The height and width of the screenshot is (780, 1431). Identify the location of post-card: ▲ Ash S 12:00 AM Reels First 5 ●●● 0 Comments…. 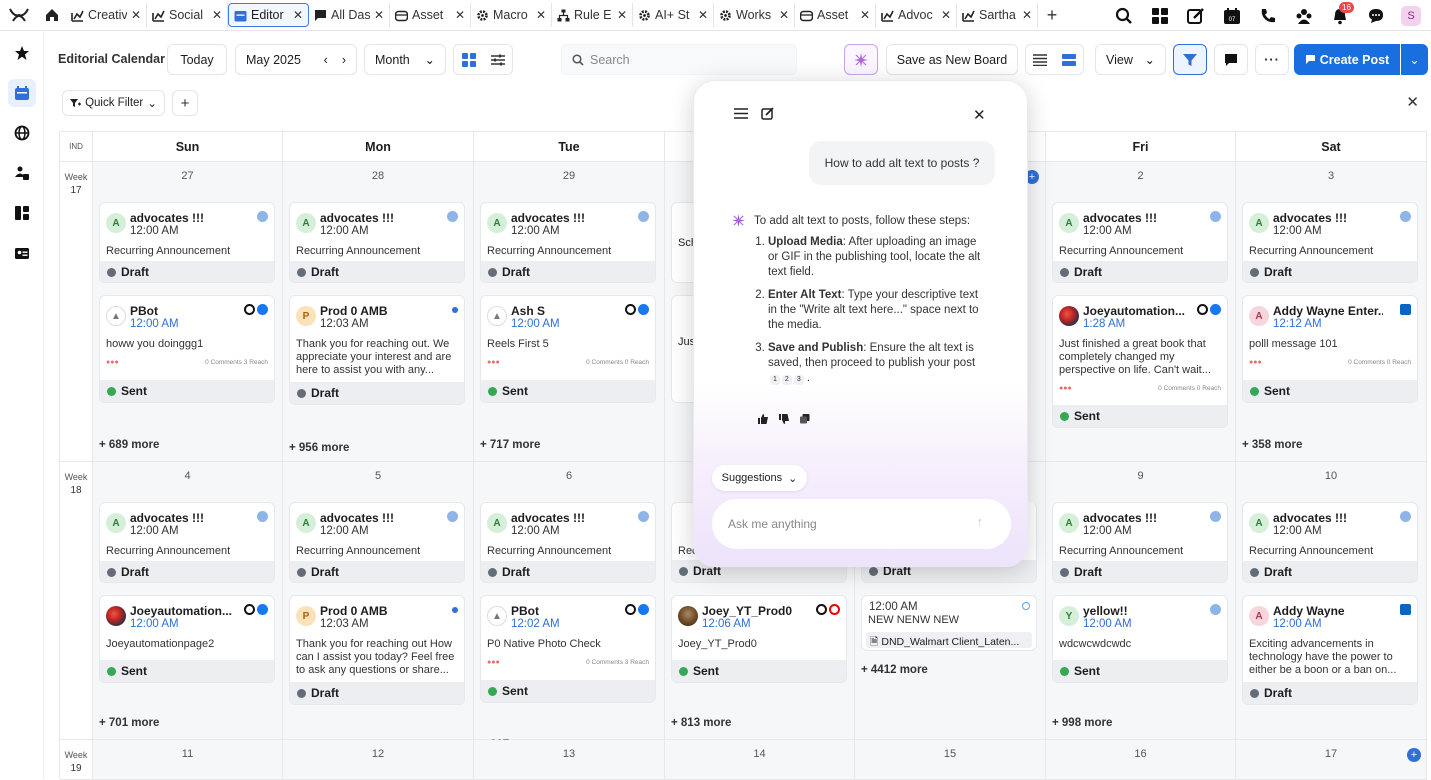
(568, 349).